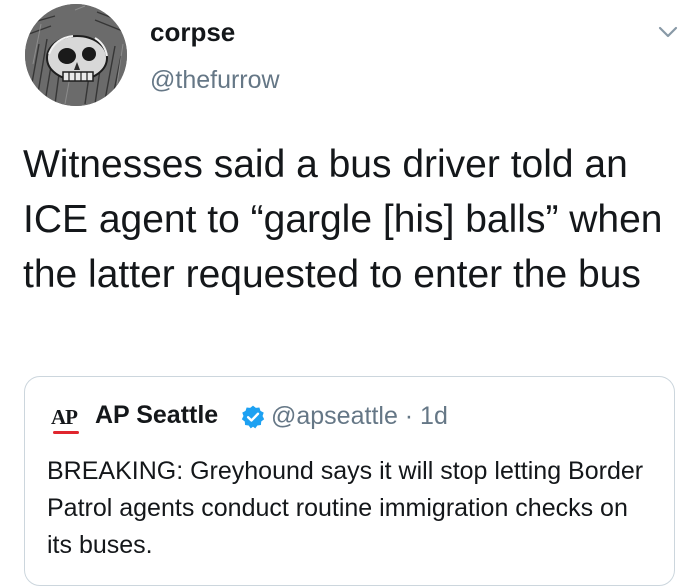 The height and width of the screenshot is (586, 700). I want to click on author-handle: @thefurrow, so click(215, 80).